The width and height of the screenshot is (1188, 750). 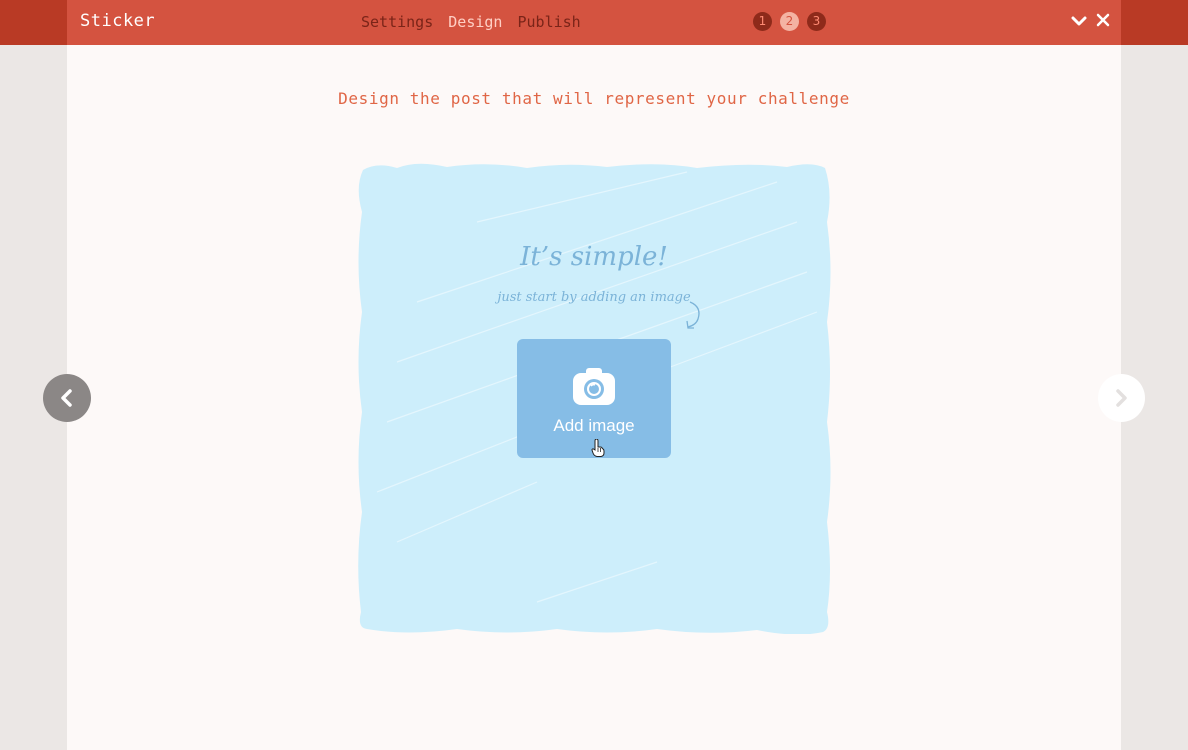 I want to click on chevron-right-icon, so click(x=1121, y=398).